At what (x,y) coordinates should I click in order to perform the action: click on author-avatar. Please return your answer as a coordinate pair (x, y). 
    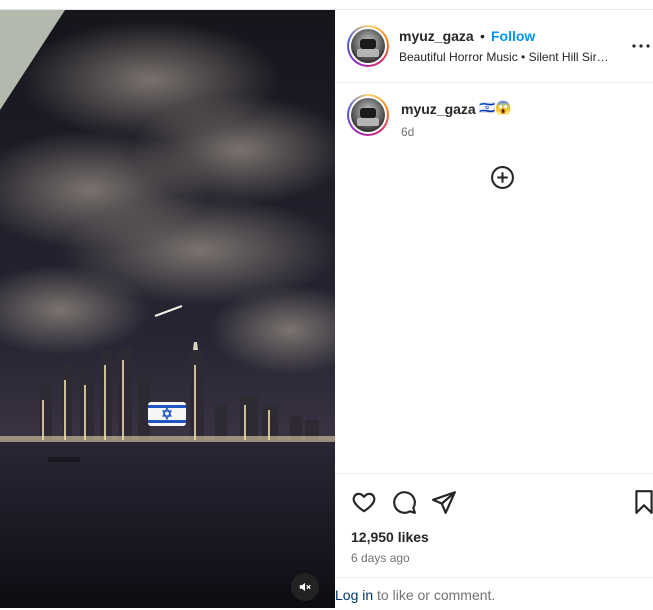
    Looking at the image, I should click on (368, 46).